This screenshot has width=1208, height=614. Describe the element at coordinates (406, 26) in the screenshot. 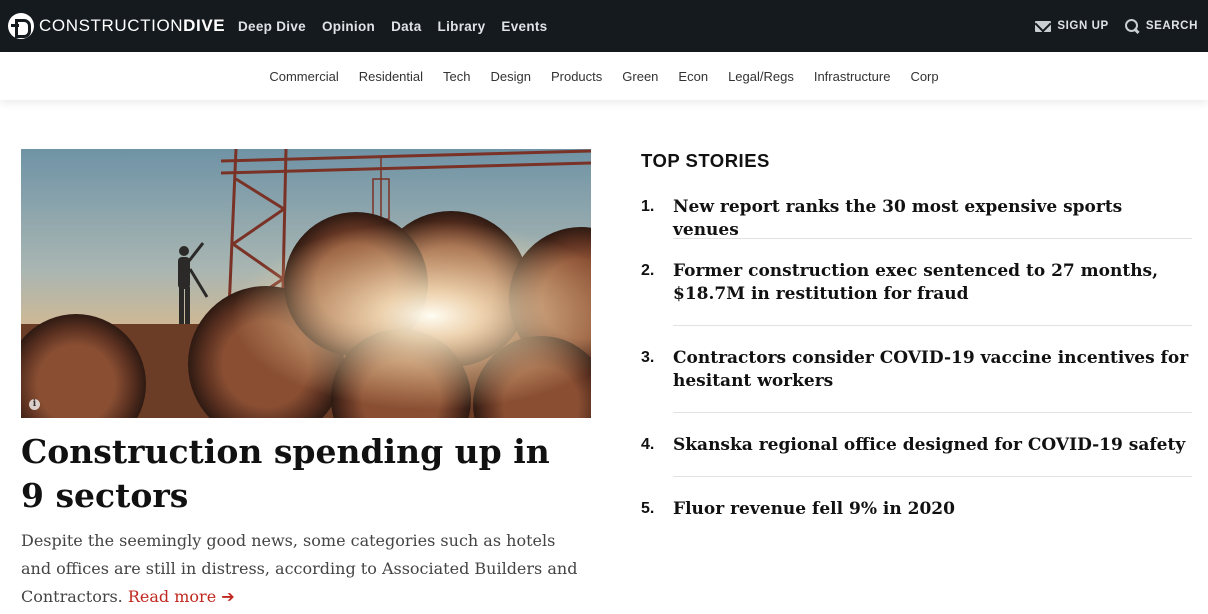

I see `nav-data: Data` at that location.